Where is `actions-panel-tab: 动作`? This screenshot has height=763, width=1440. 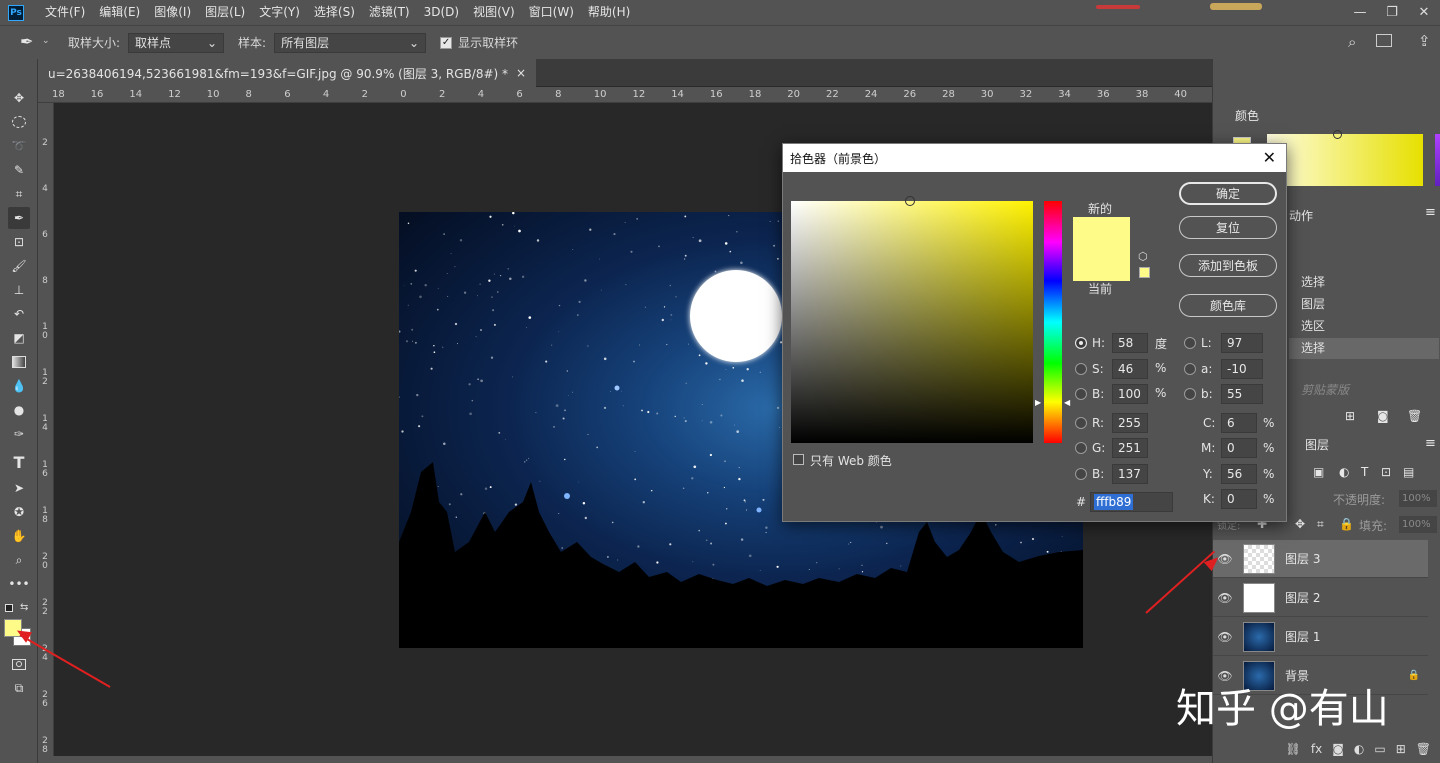 actions-panel-tab: 动作 is located at coordinates (1301, 215).